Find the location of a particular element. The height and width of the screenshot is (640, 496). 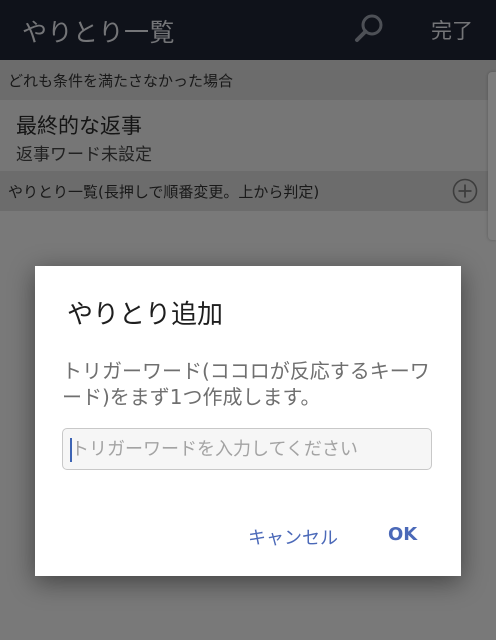

dialog-title: やりとり追加 is located at coordinates (145, 315).